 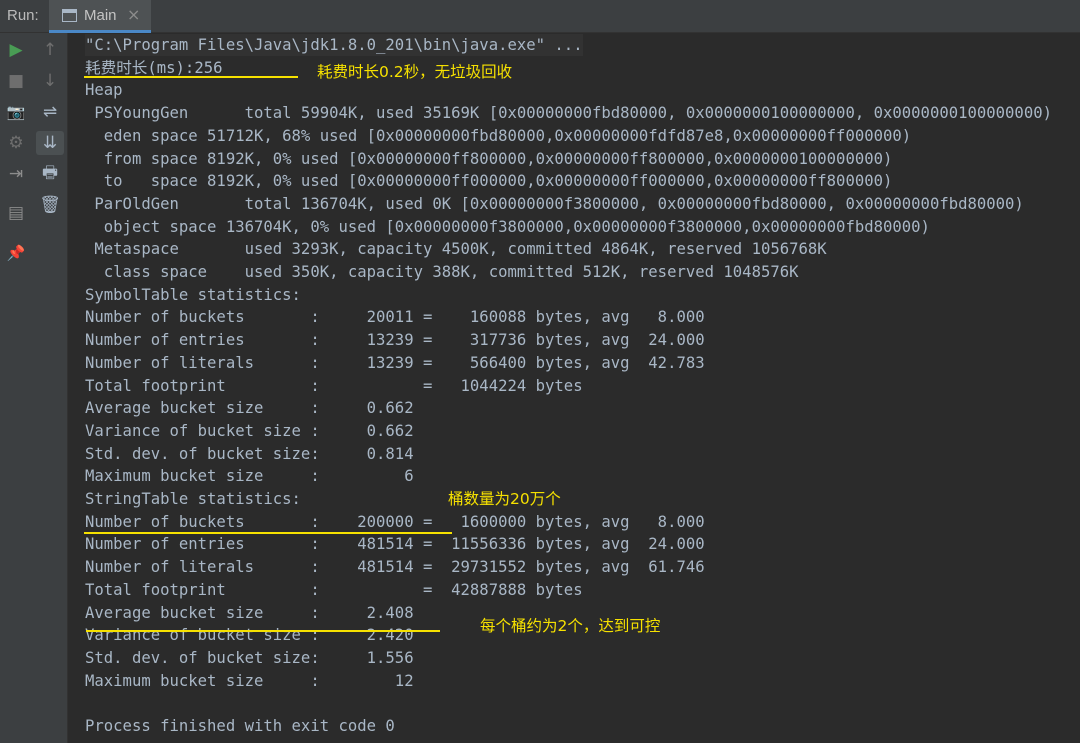 I want to click on console-window-icon, so click(x=69, y=15).